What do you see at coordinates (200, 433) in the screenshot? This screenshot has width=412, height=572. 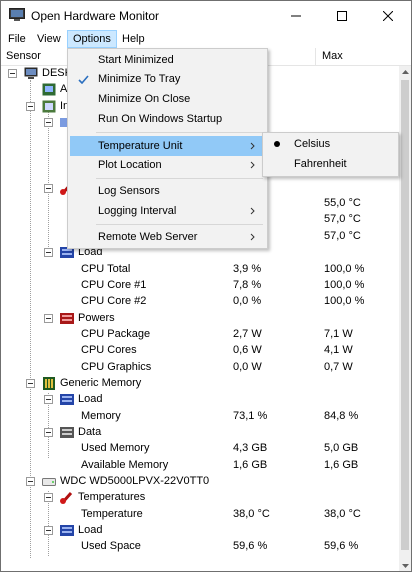 I see `tree-row-memory-data: Data` at bounding box center [200, 433].